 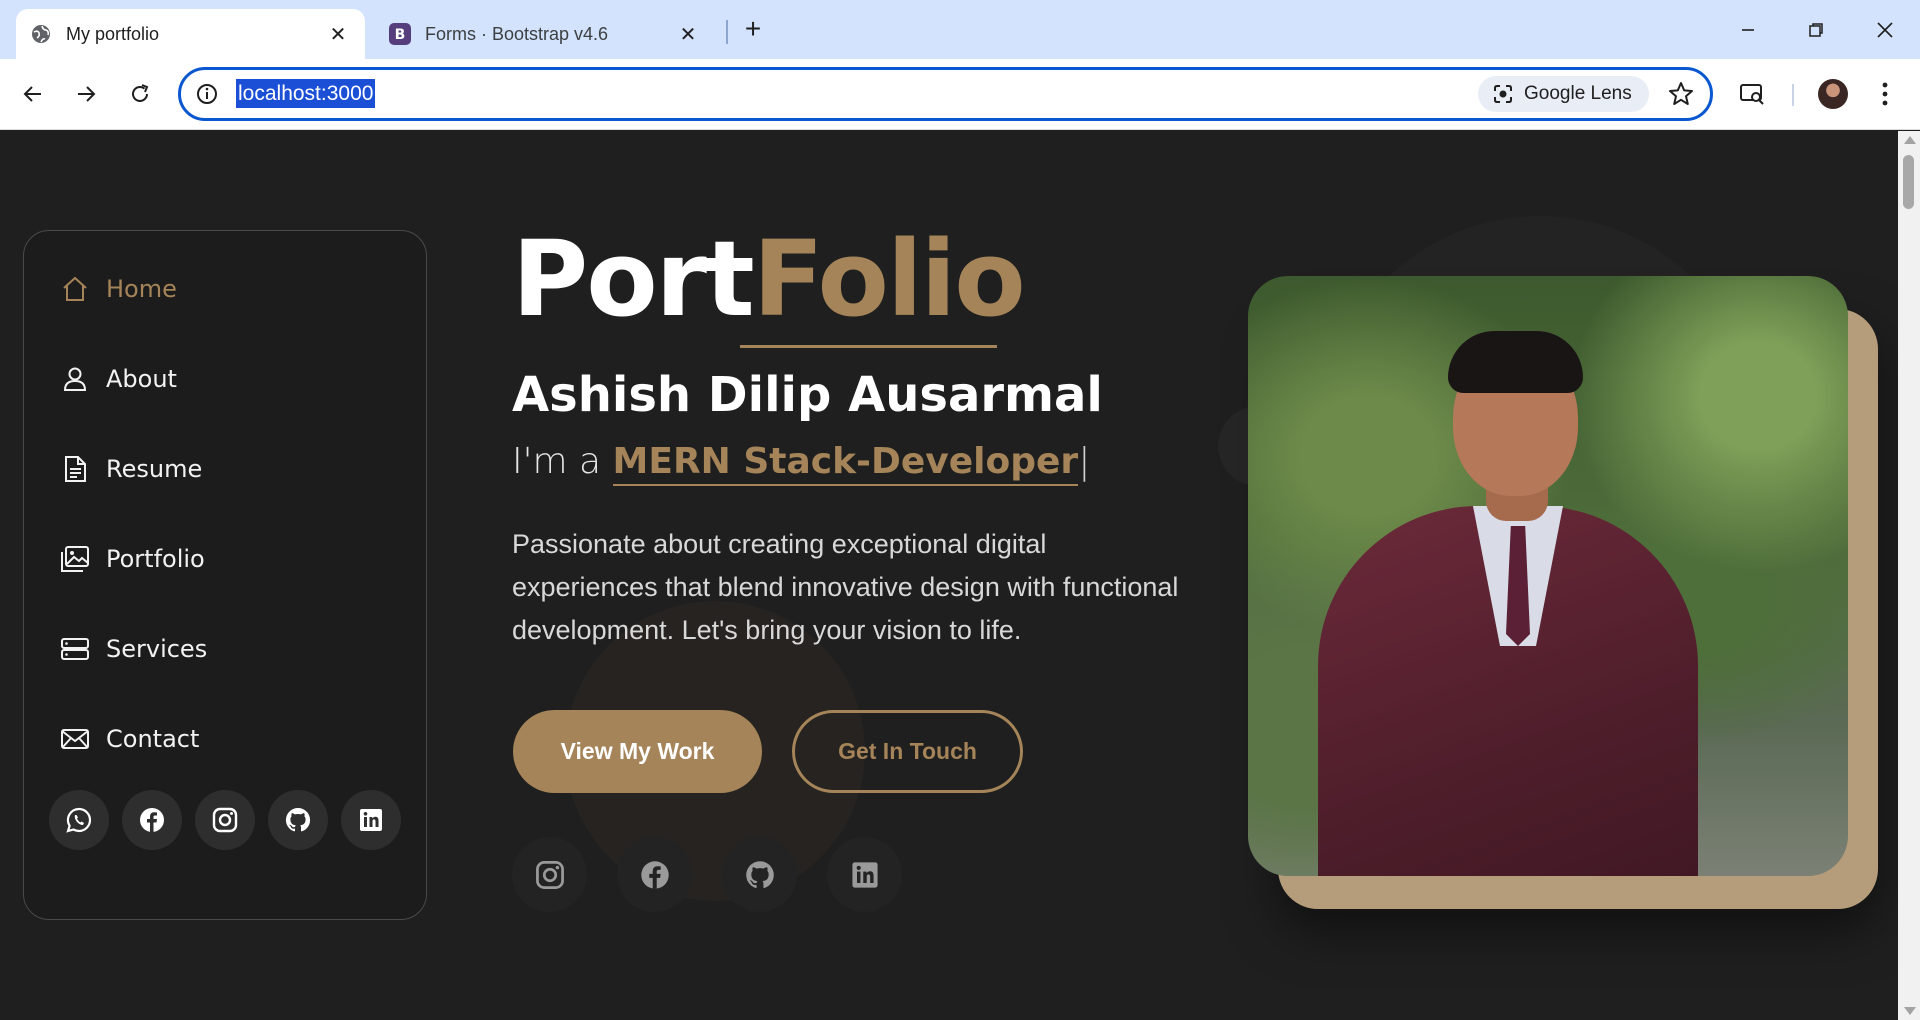 What do you see at coordinates (75, 379) in the screenshot?
I see `person-icon` at bounding box center [75, 379].